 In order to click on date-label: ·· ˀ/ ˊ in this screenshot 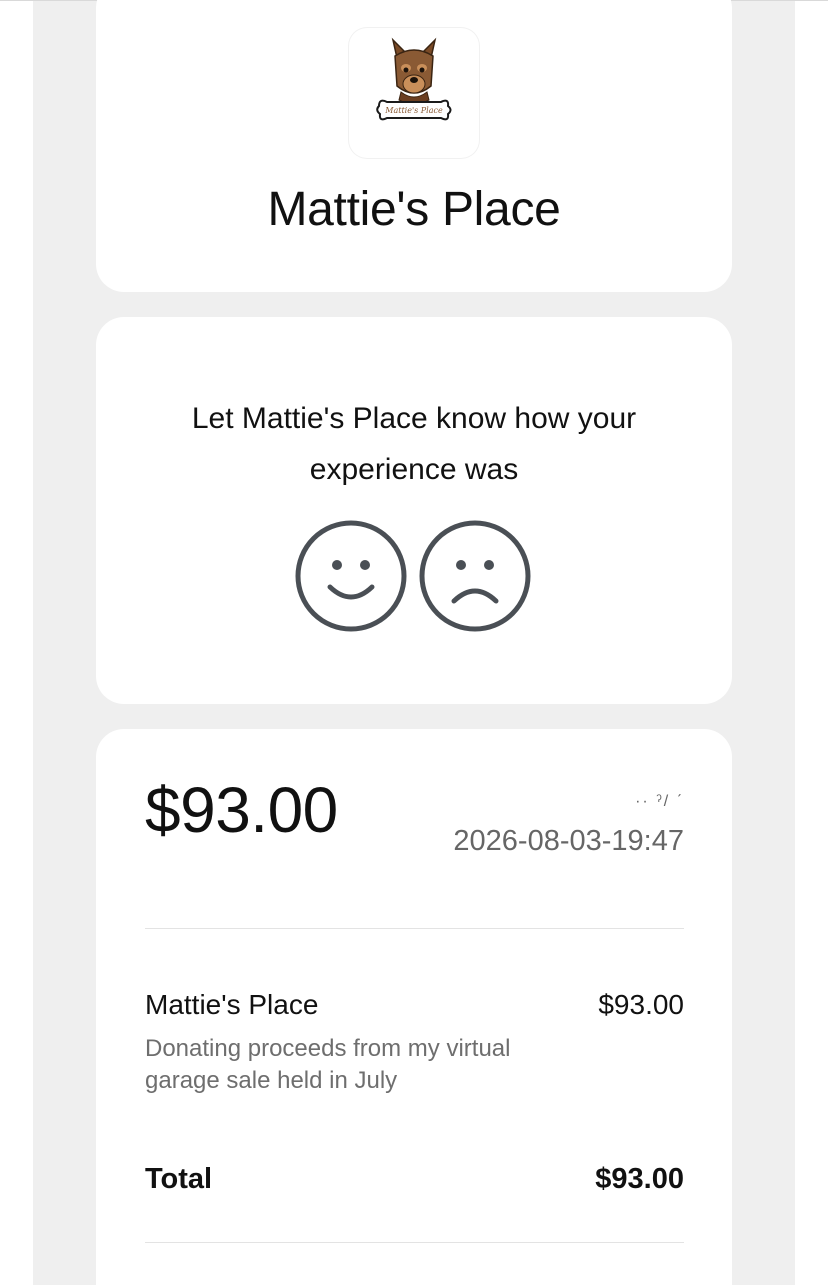, I will do `click(659, 801)`.